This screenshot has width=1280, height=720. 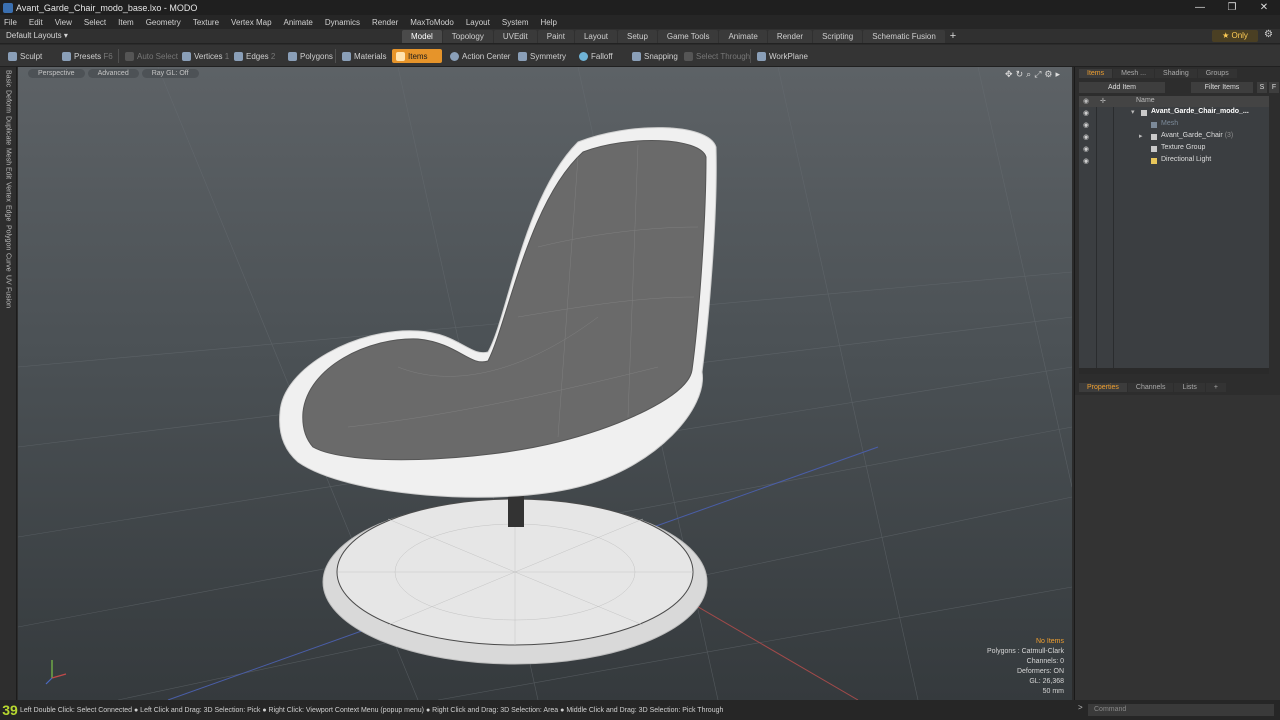 I want to click on palette-tab-fusion: Fusion, so click(x=8, y=297).